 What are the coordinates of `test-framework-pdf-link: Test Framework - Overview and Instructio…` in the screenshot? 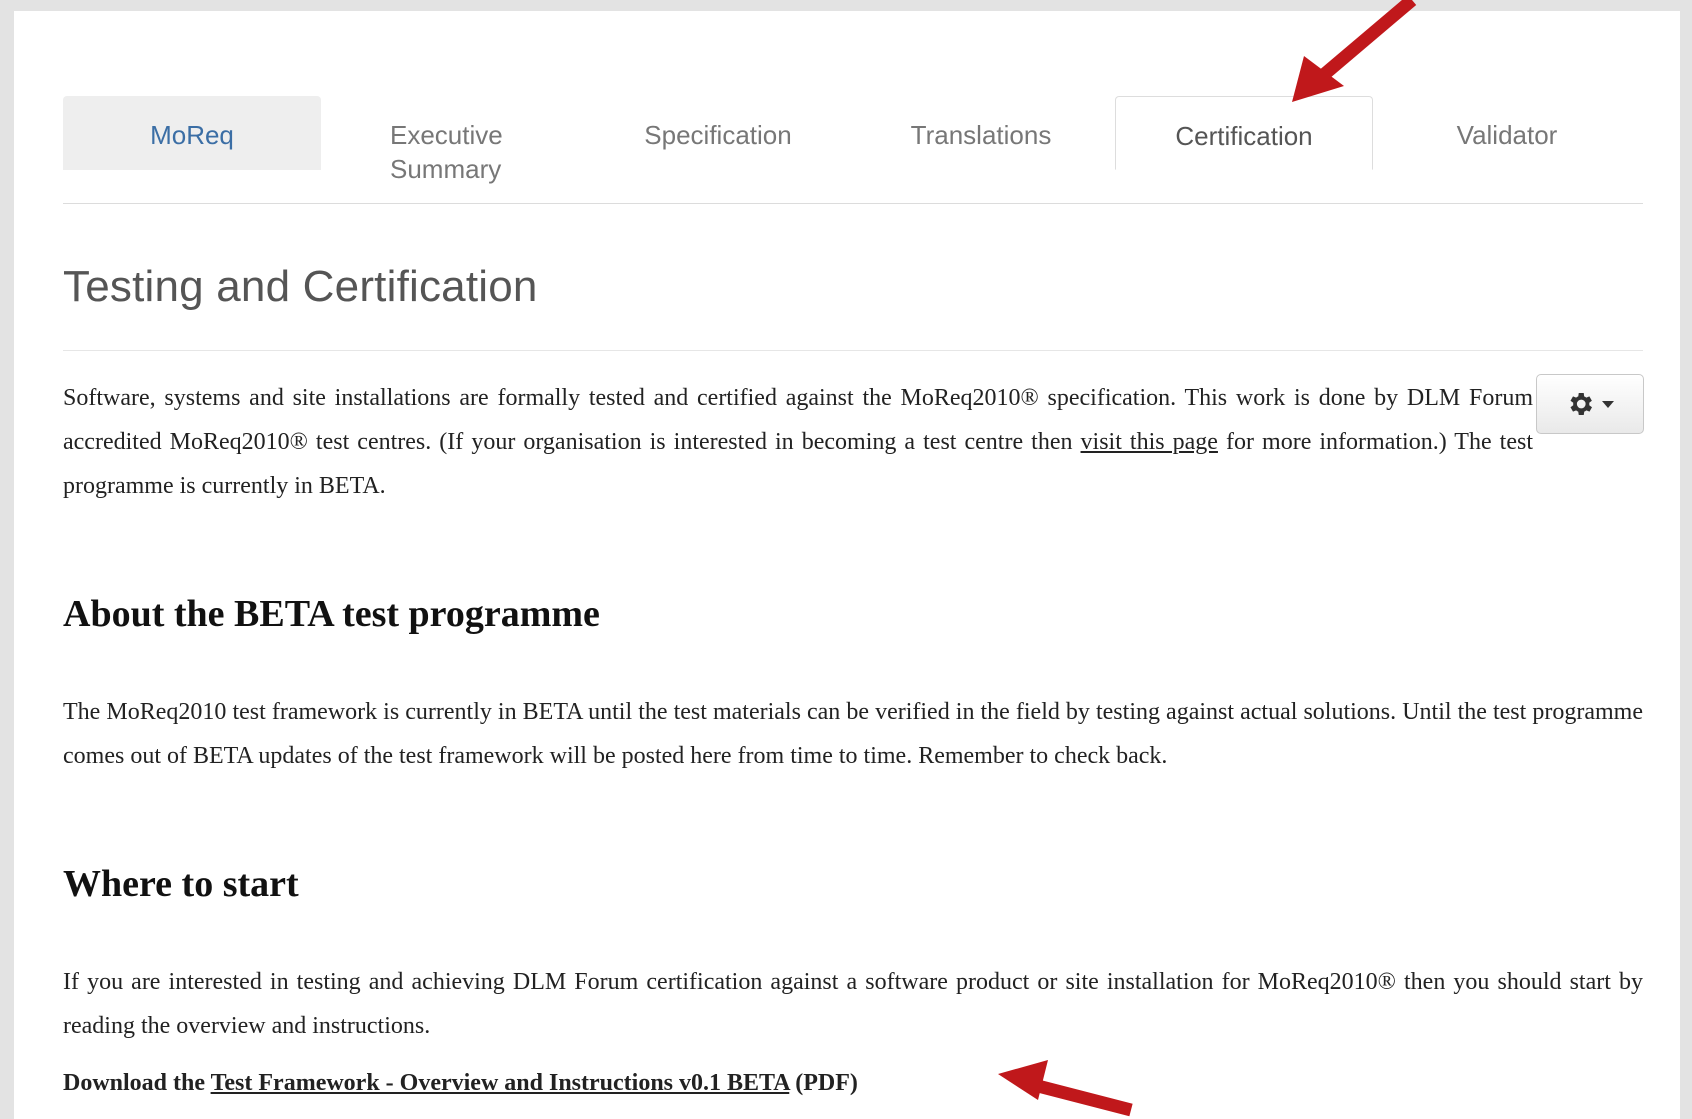 It's located at (500, 1083).